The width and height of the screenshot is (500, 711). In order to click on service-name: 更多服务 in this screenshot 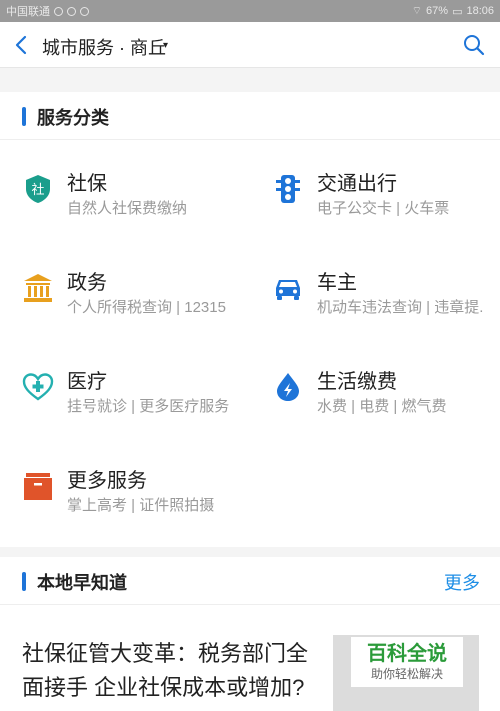, I will do `click(107, 481)`.